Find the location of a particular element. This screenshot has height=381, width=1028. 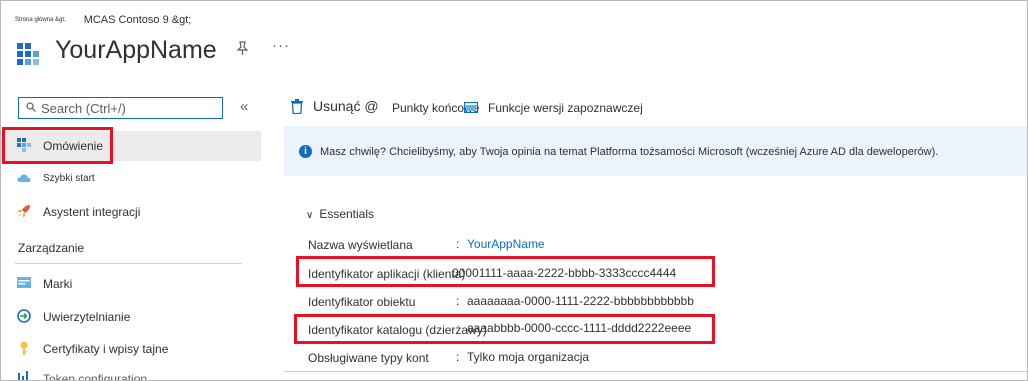

info-icon: i is located at coordinates (305, 151).